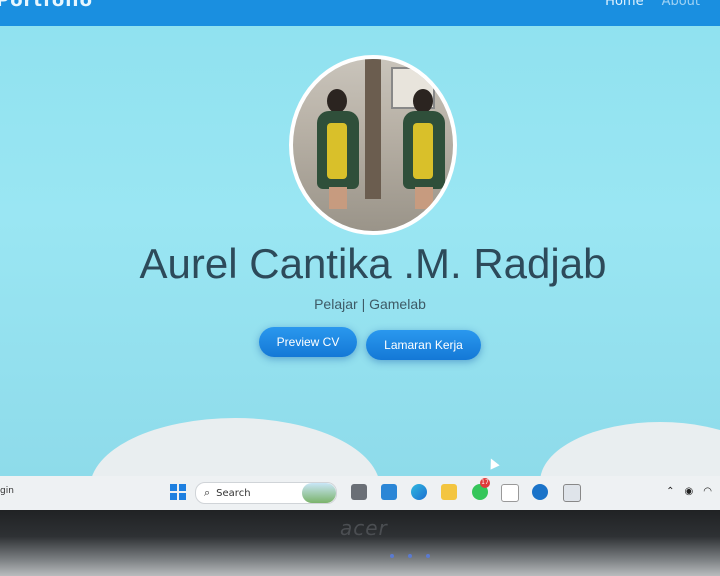  I want to click on media-app-icon, so click(359, 492).